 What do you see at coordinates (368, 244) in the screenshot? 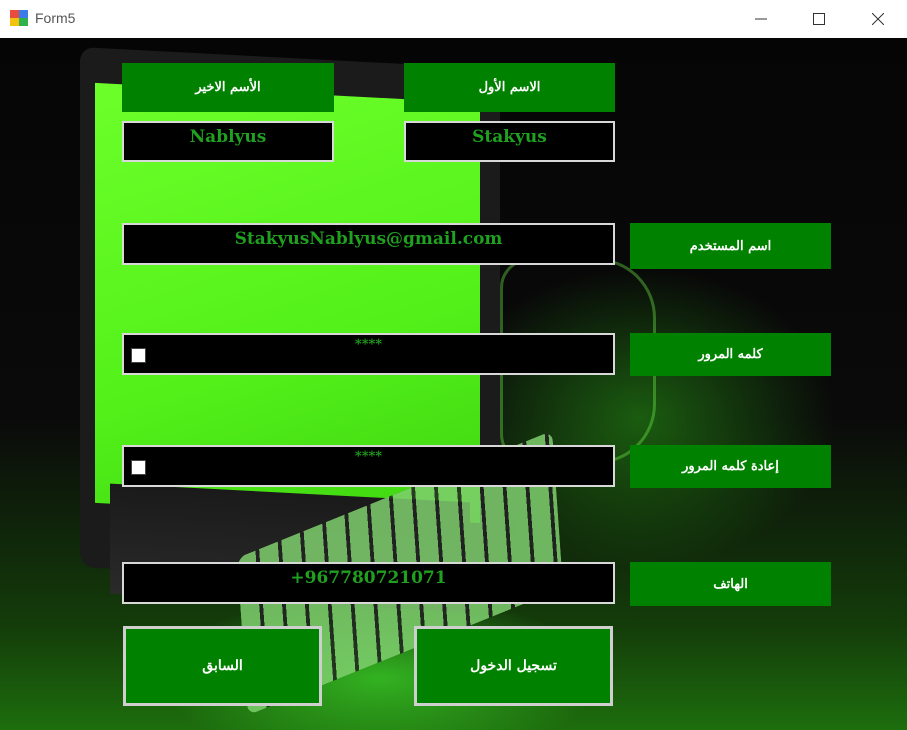
I see `username-input: StakyusNablyus@gmail.com` at bounding box center [368, 244].